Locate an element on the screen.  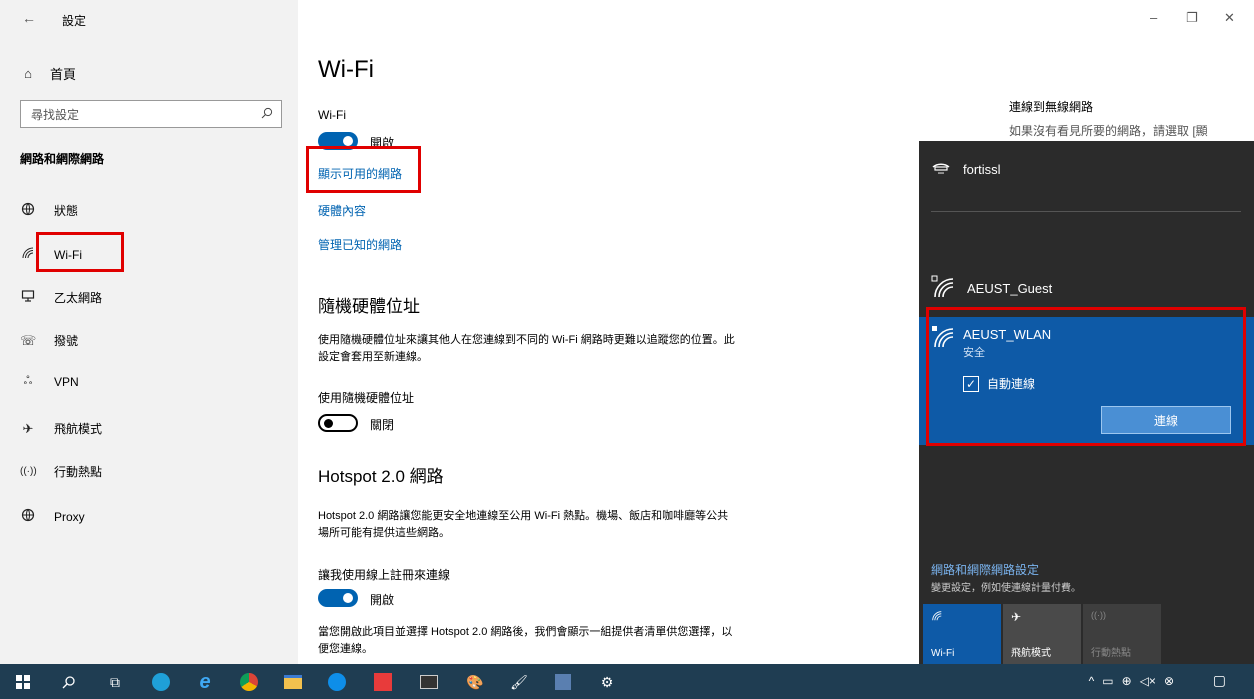
system-tray: ^ ▭ ⊕ ◁× ⊗ is located at coordinates (1131, 681).